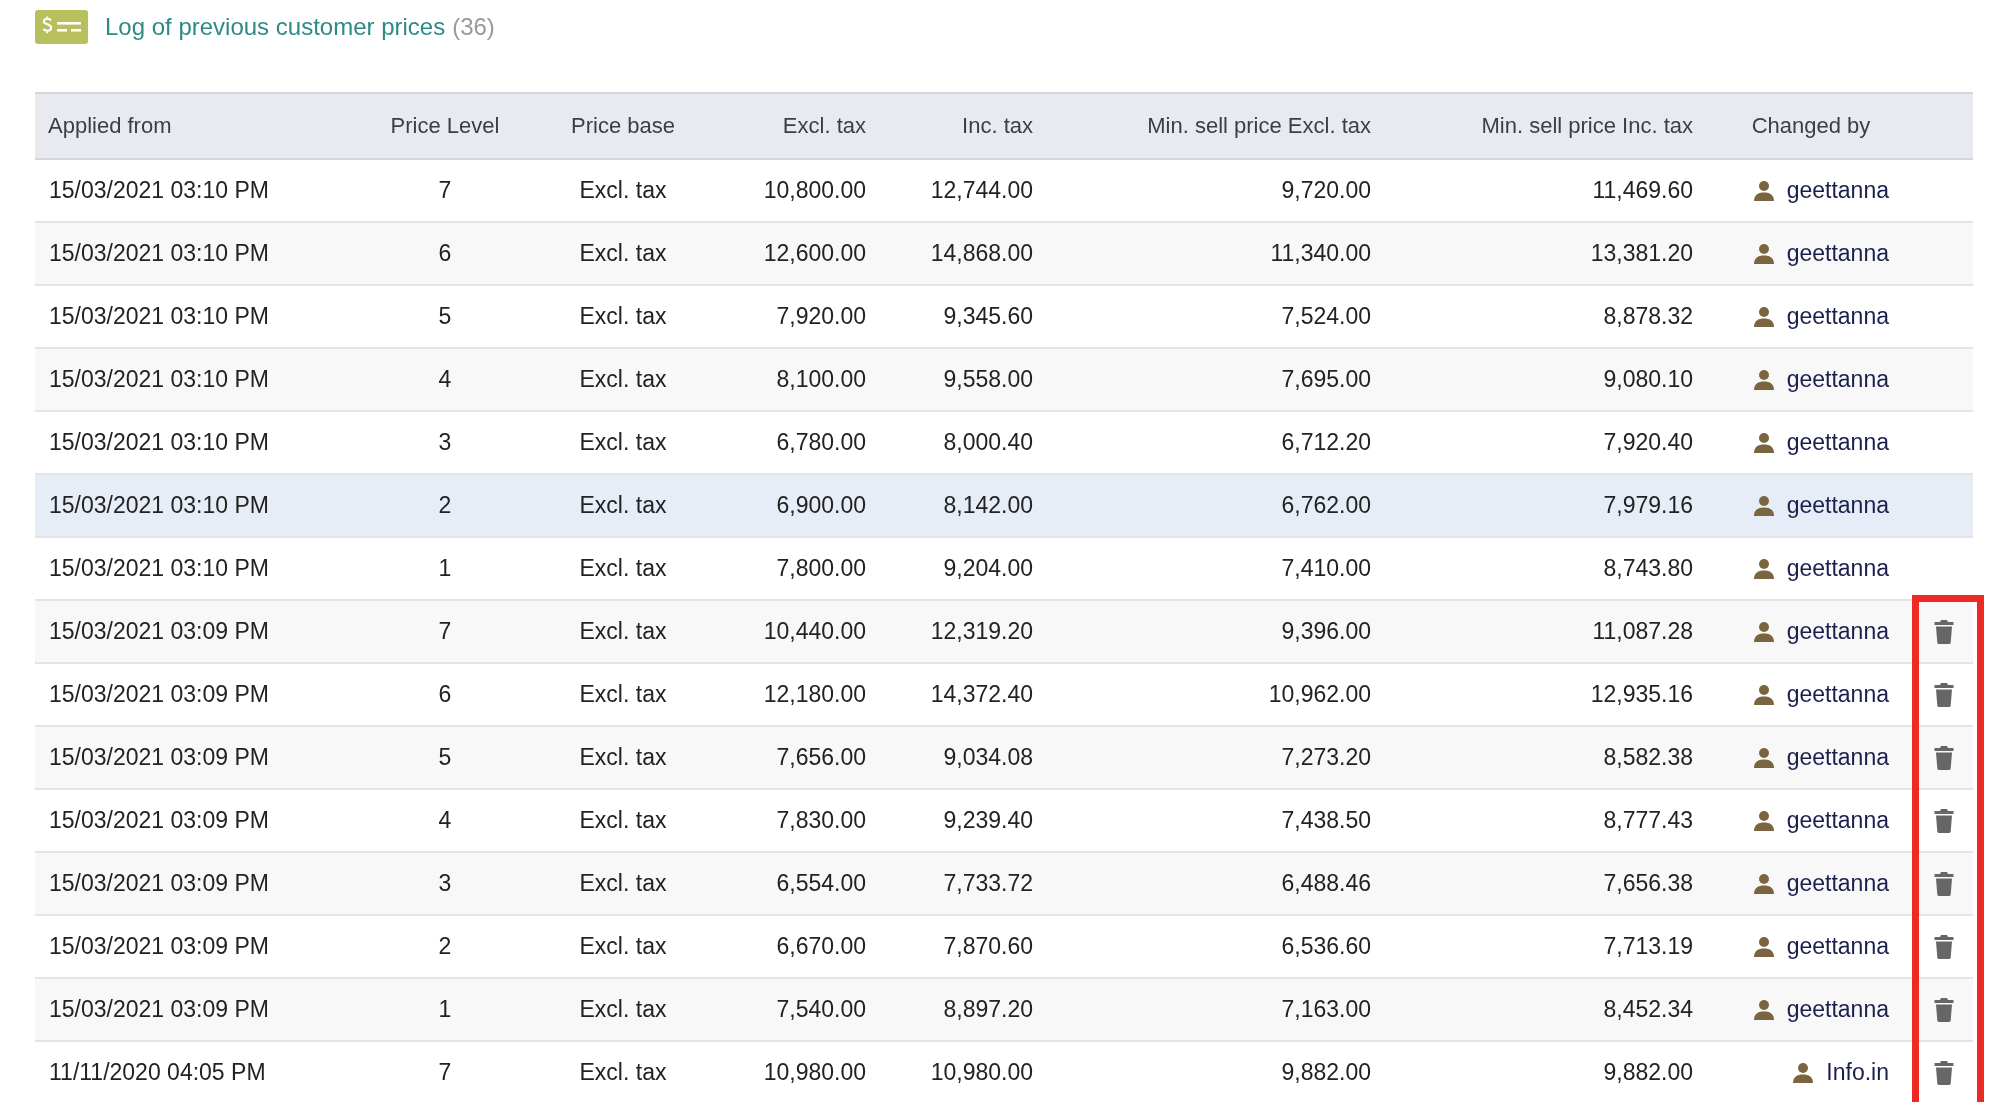 The height and width of the screenshot is (1102, 2002). Describe the element at coordinates (445, 379) in the screenshot. I see `table-cell-text: 4` at that location.